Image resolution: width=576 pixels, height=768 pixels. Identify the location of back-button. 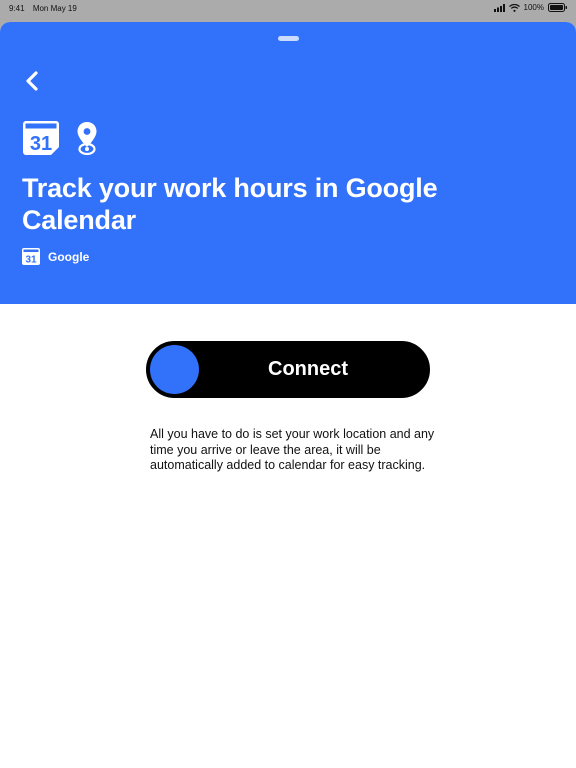
(32, 81).